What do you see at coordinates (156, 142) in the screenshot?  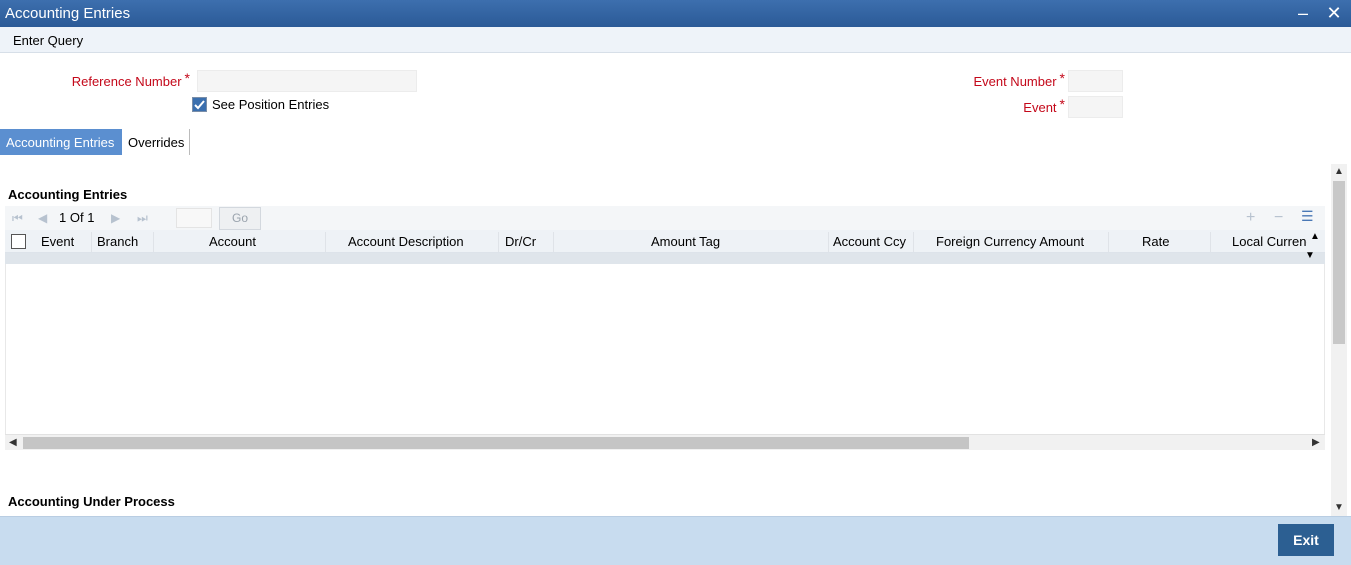 I see `tab-overrides: Overrides` at bounding box center [156, 142].